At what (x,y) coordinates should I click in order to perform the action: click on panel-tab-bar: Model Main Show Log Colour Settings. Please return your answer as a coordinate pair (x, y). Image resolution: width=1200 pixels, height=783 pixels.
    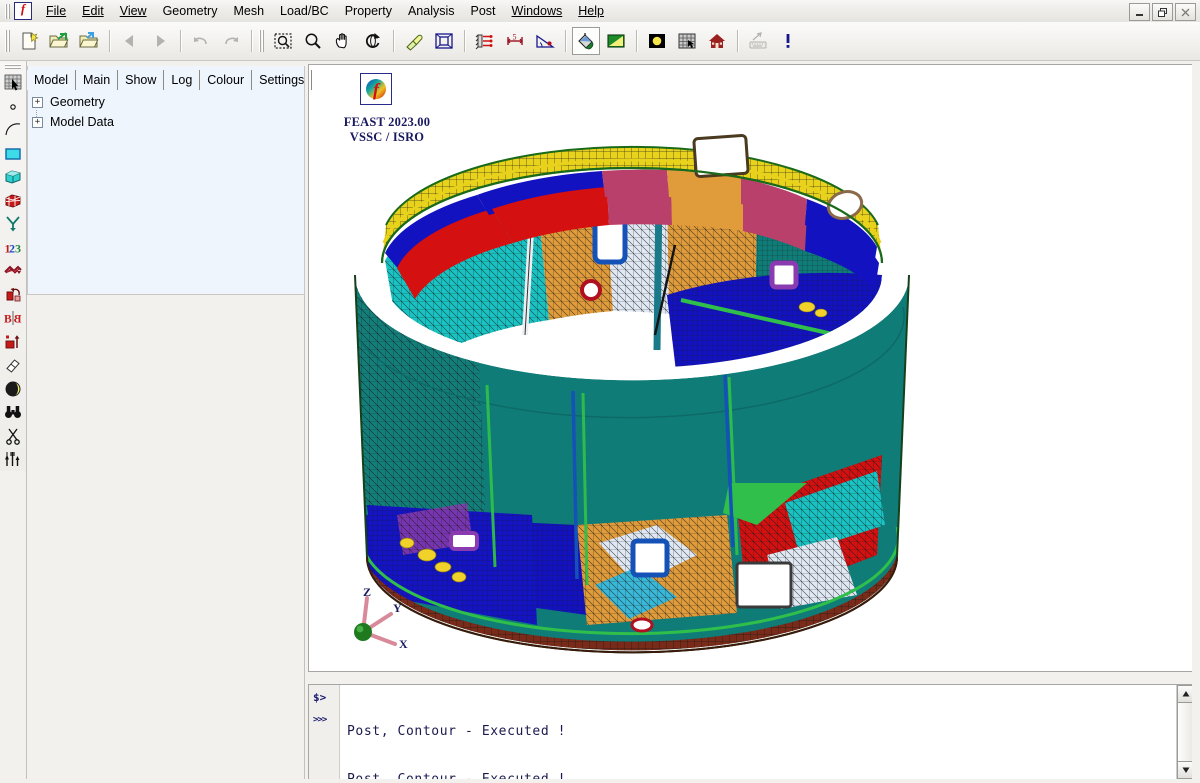
    Looking at the image, I should click on (170, 79).